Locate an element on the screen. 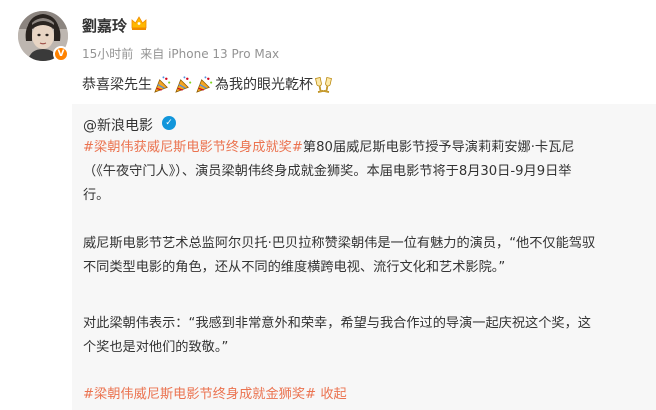  repost-text: 第80届威尼斯电影节授予导演莉莉安娜·卡瓦尼 is located at coordinates (438, 147).